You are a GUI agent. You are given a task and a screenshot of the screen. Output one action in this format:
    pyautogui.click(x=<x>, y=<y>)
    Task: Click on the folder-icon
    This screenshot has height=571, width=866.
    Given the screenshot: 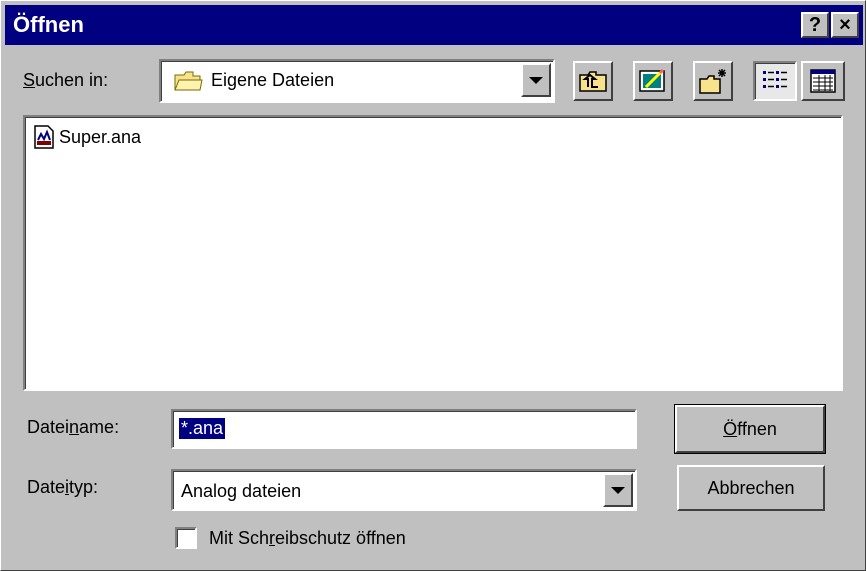 What is the action you would take?
    pyautogui.click(x=188, y=83)
    